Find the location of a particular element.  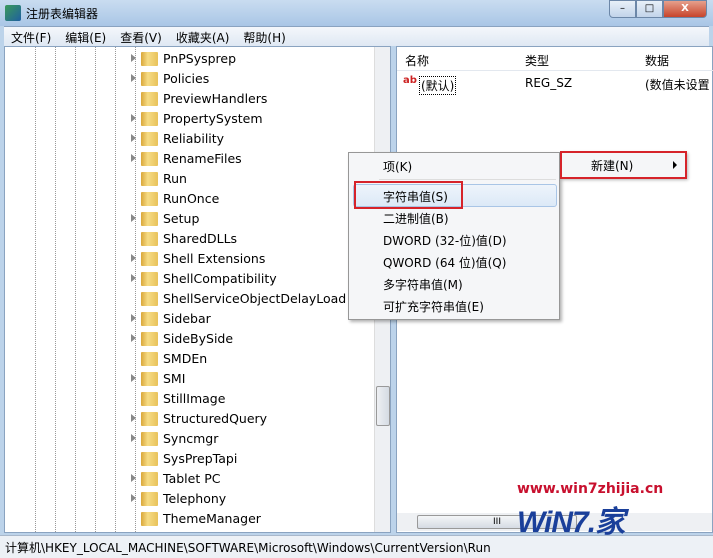

menu-file: 文件(F) is located at coordinates (31, 36).